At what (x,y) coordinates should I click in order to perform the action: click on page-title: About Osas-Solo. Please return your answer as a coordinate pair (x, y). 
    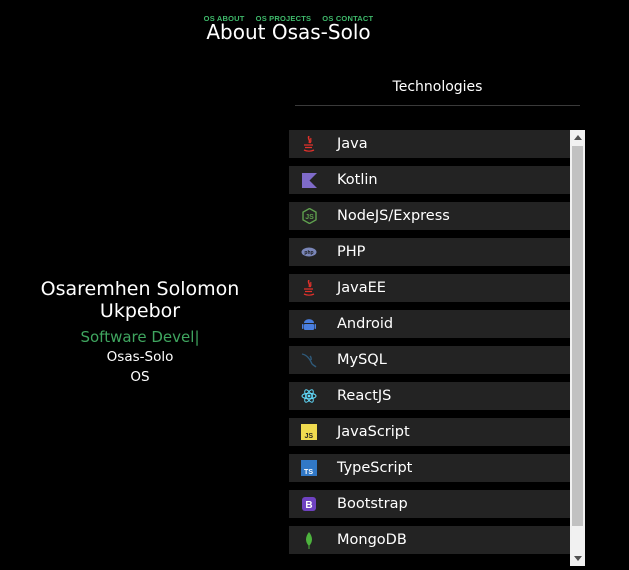
    Looking at the image, I should click on (288, 32).